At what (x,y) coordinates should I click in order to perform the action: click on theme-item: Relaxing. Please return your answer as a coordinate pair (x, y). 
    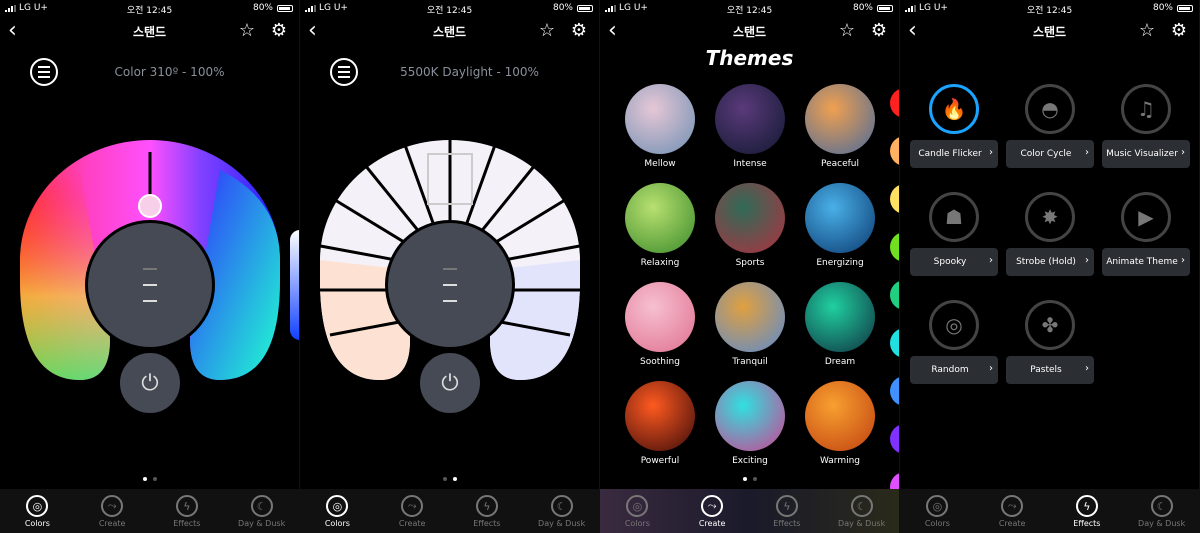
    Looking at the image, I should click on (660, 225).